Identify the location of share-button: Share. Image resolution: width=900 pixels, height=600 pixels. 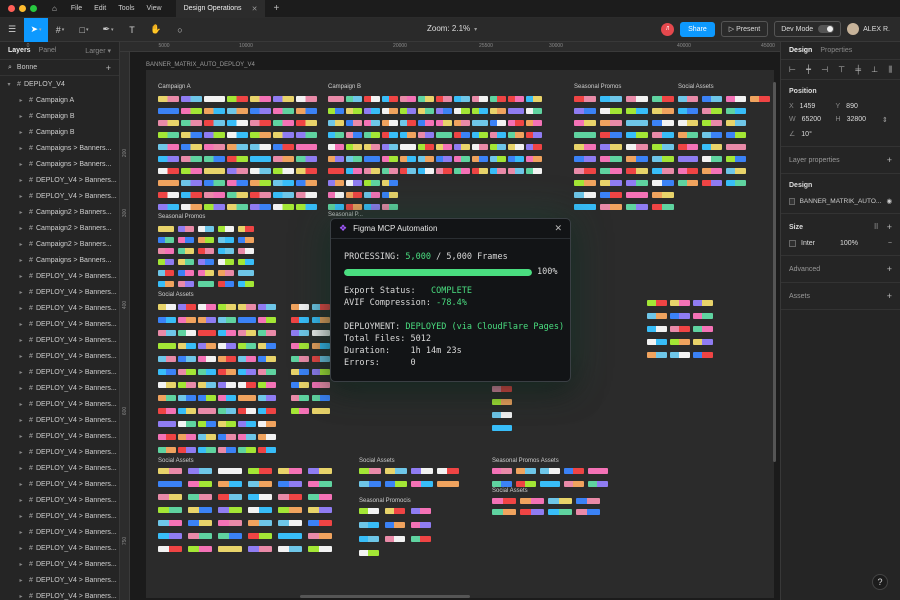
(697, 29).